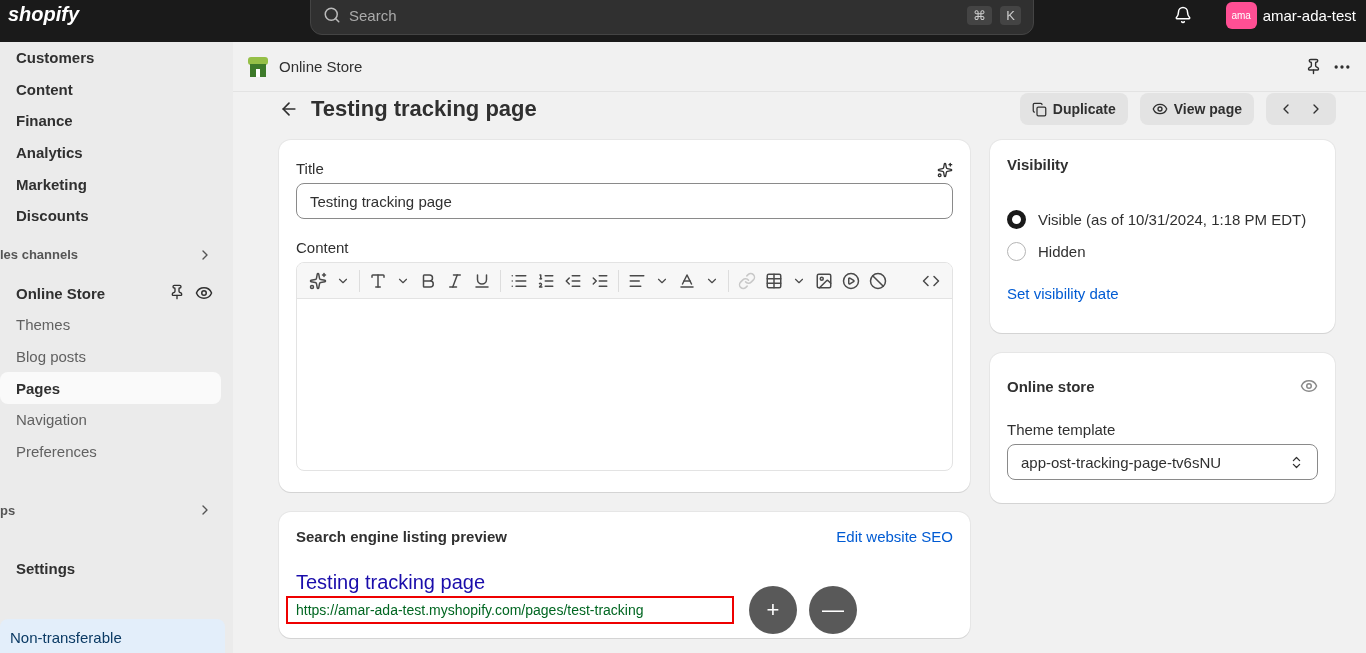 Image resolution: width=1366 pixels, height=653 pixels. I want to click on shortcut-key: ⌘, so click(980, 15).